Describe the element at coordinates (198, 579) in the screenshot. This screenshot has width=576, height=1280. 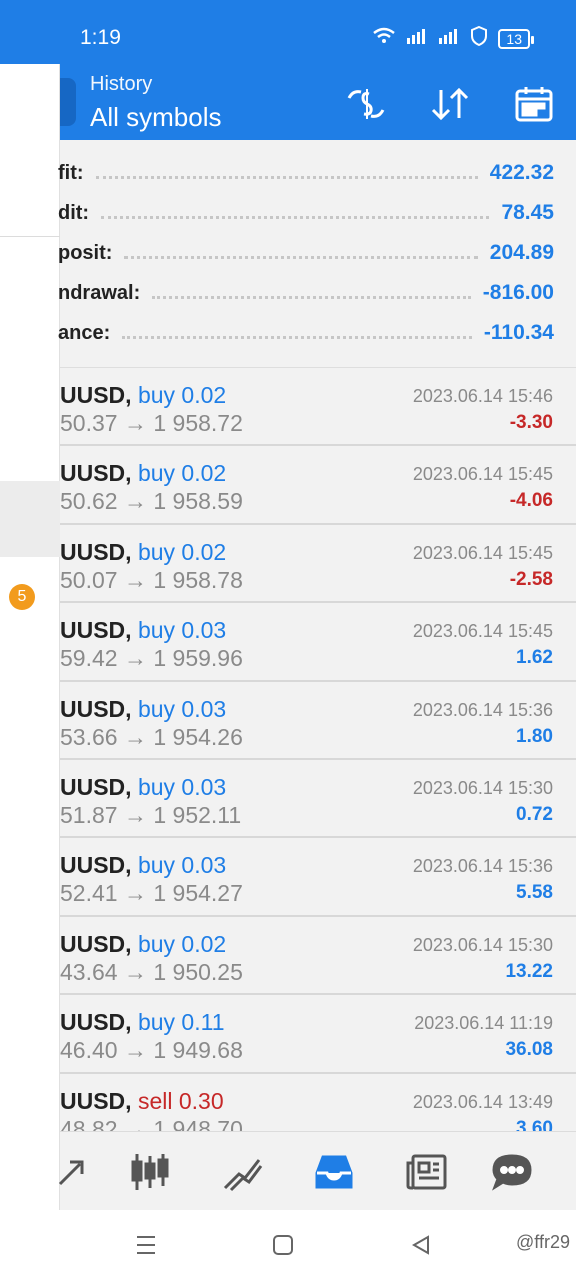
I see `trade-close-price: 1 958.78` at that location.